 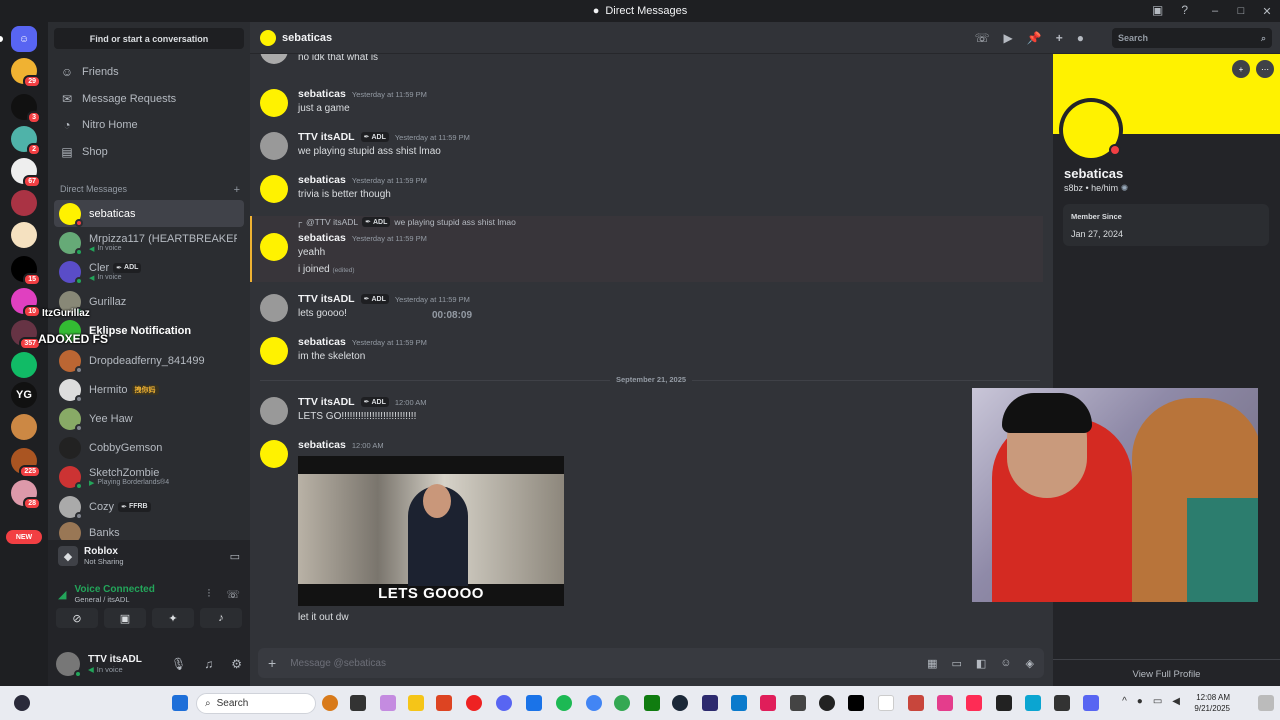 What do you see at coordinates (1157, 701) in the screenshot?
I see `display-icon: ▭` at bounding box center [1157, 701].